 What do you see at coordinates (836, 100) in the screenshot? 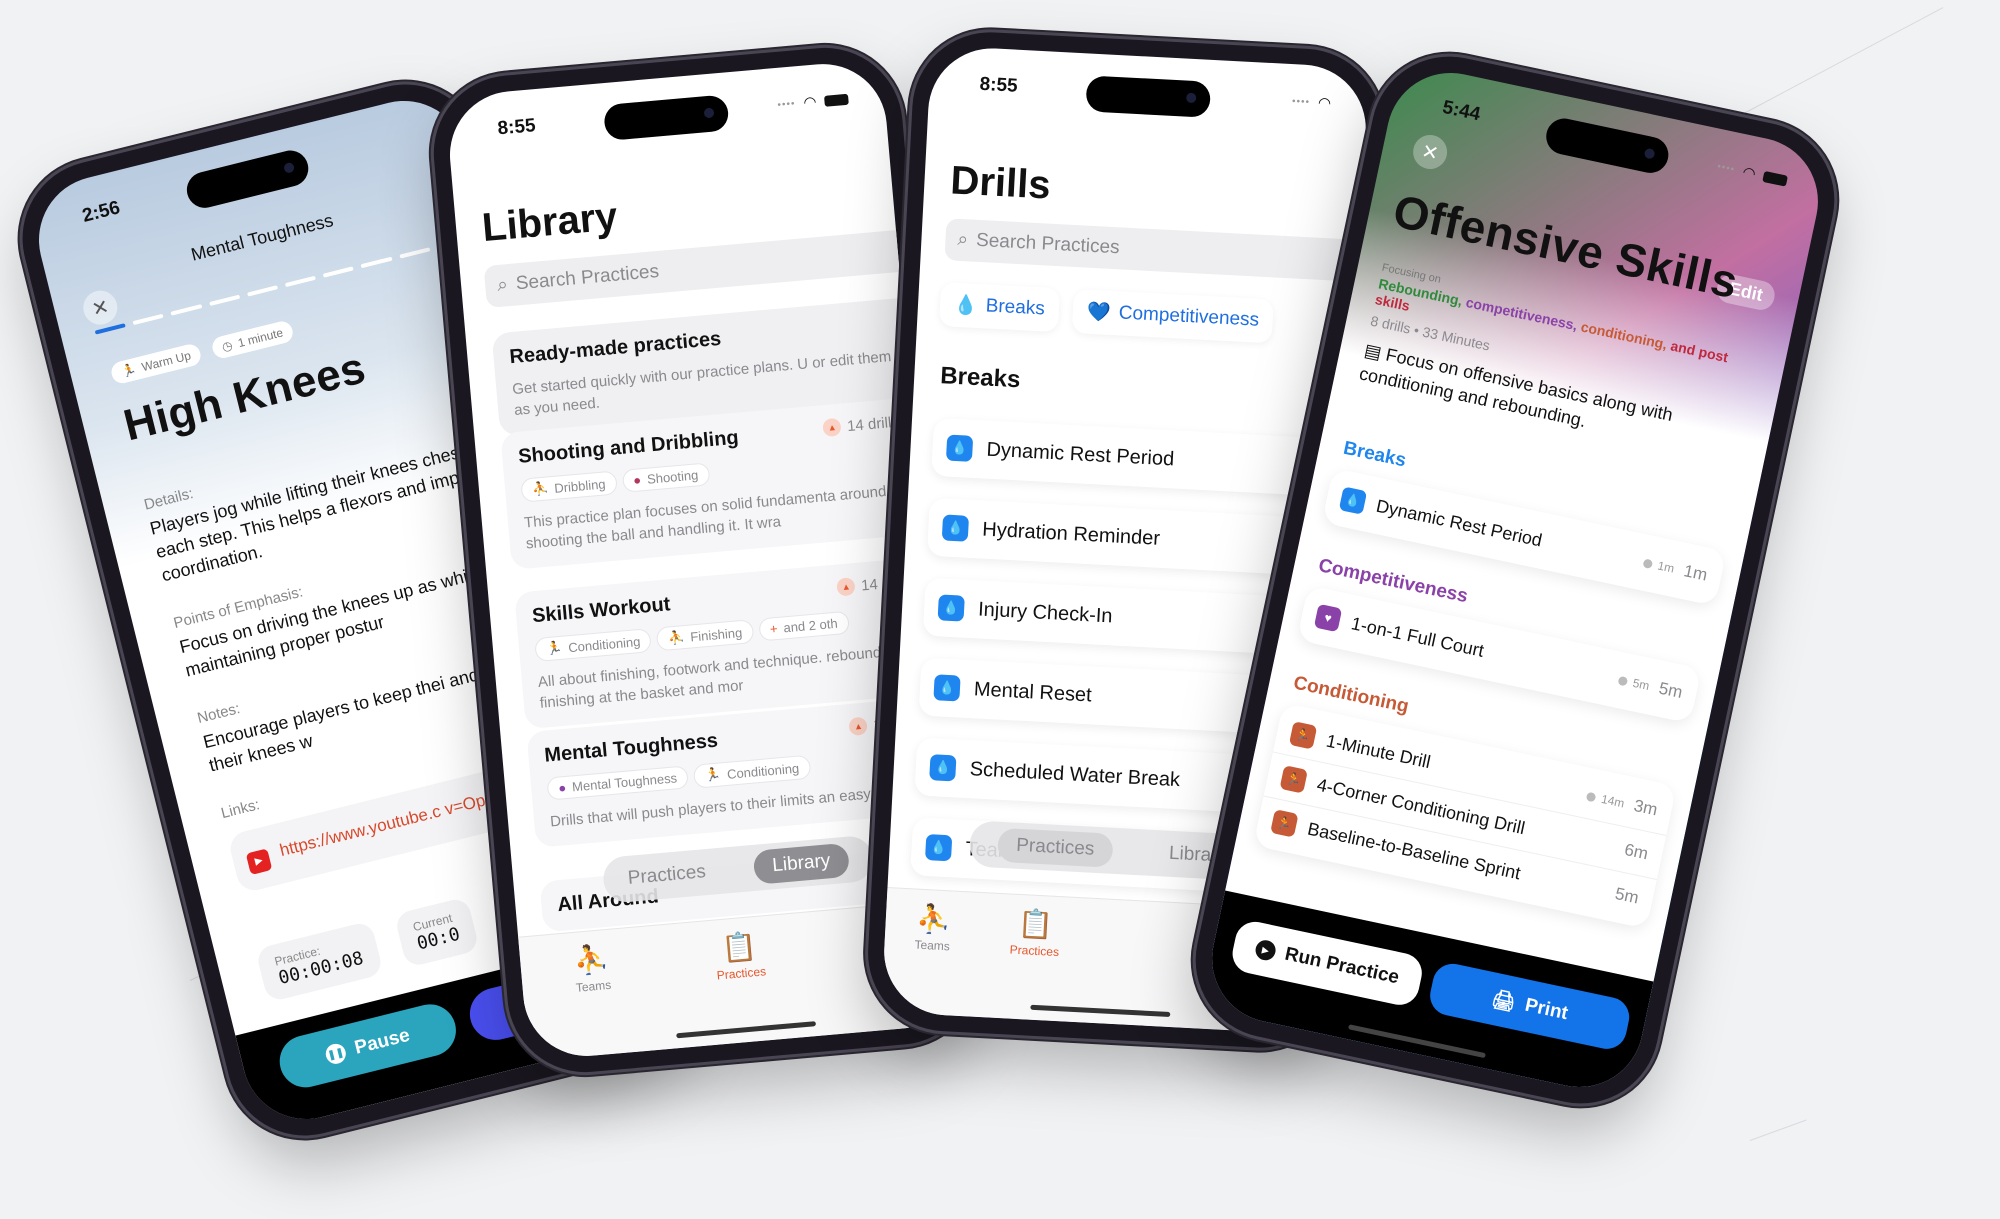
I see `battery-icon` at bounding box center [836, 100].